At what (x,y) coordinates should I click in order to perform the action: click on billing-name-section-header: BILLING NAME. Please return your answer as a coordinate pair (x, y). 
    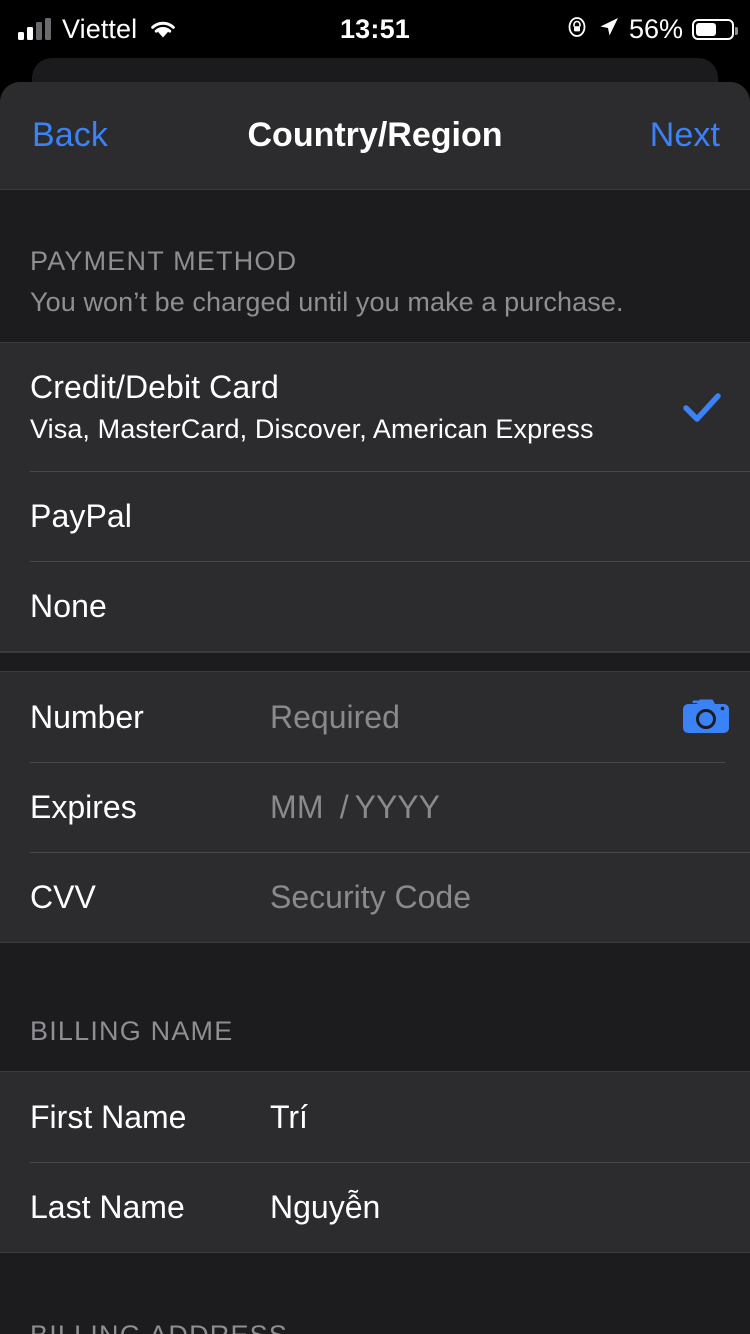
    Looking at the image, I should click on (375, 1007).